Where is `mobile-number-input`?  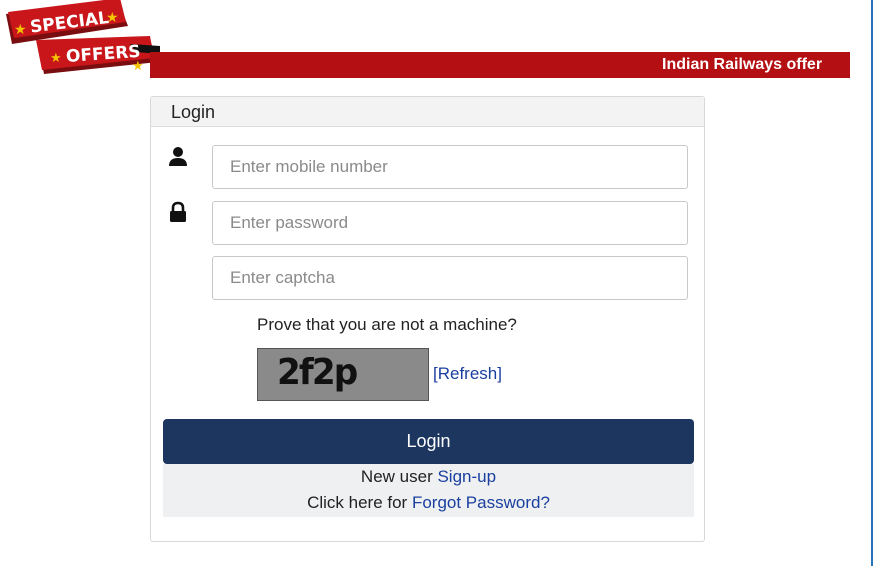
mobile-number-input is located at coordinates (450, 167).